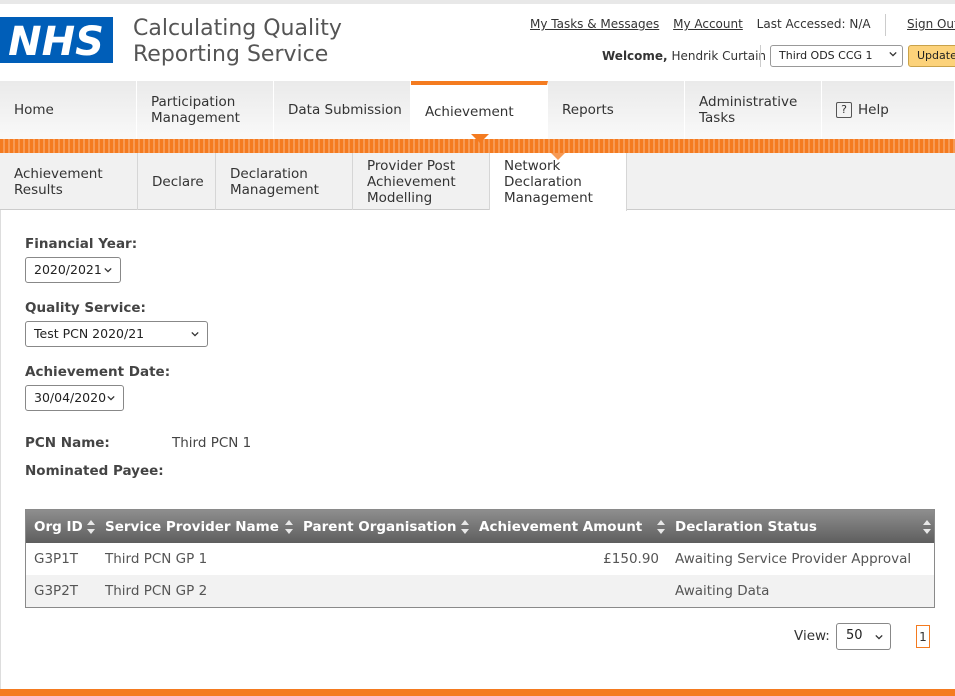  Describe the element at coordinates (631, 559) in the screenshot. I see `cell-amount: £150.90` at that location.